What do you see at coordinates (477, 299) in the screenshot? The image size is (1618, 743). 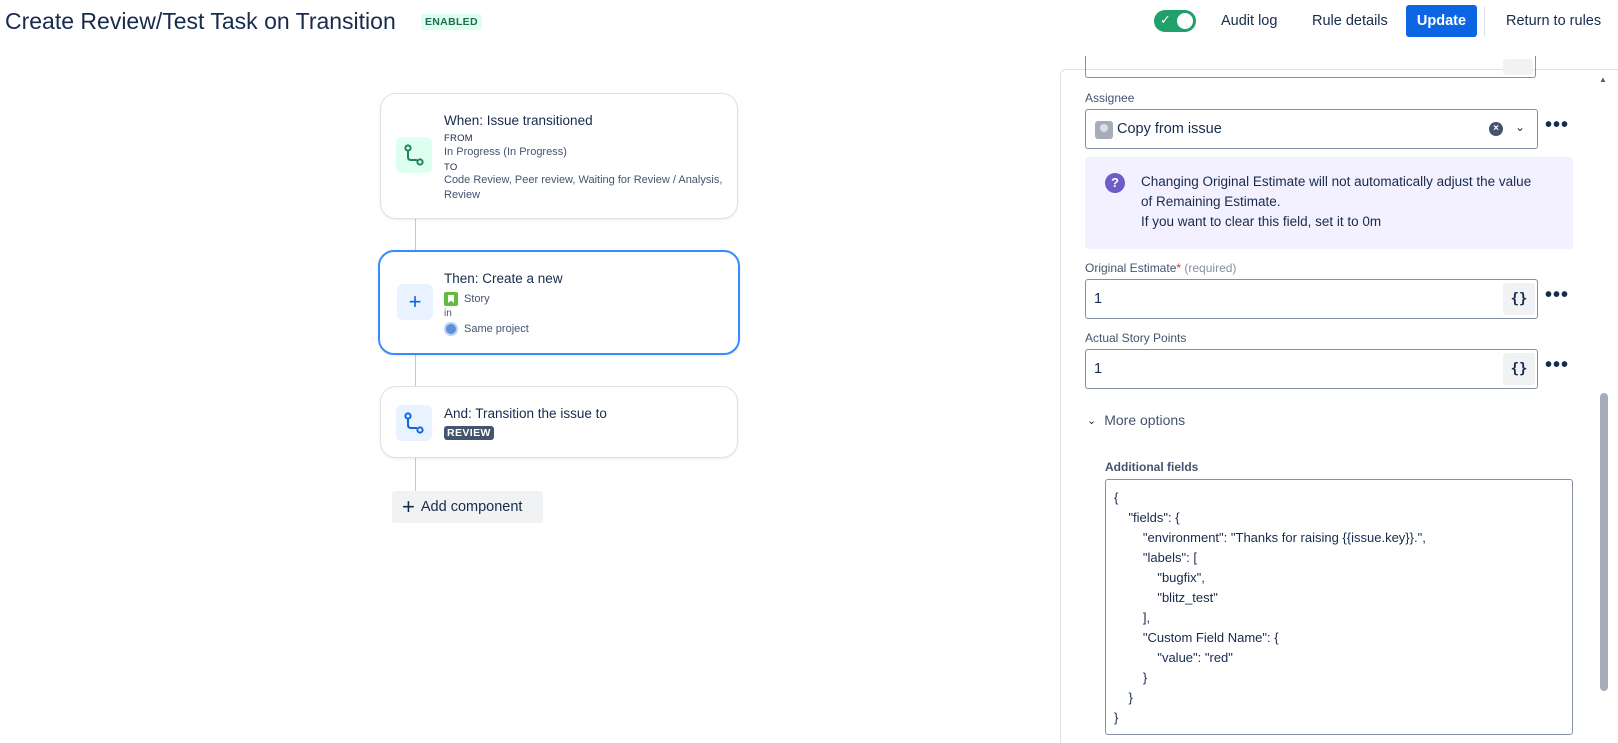 I see `issue-type: Story` at bounding box center [477, 299].